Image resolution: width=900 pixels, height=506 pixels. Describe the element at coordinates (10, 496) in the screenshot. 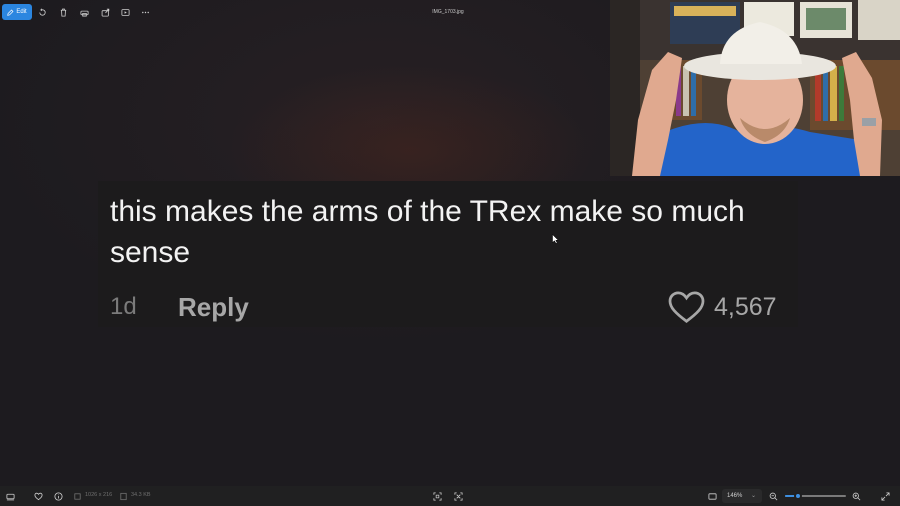

I see `filmstrip-icon` at that location.